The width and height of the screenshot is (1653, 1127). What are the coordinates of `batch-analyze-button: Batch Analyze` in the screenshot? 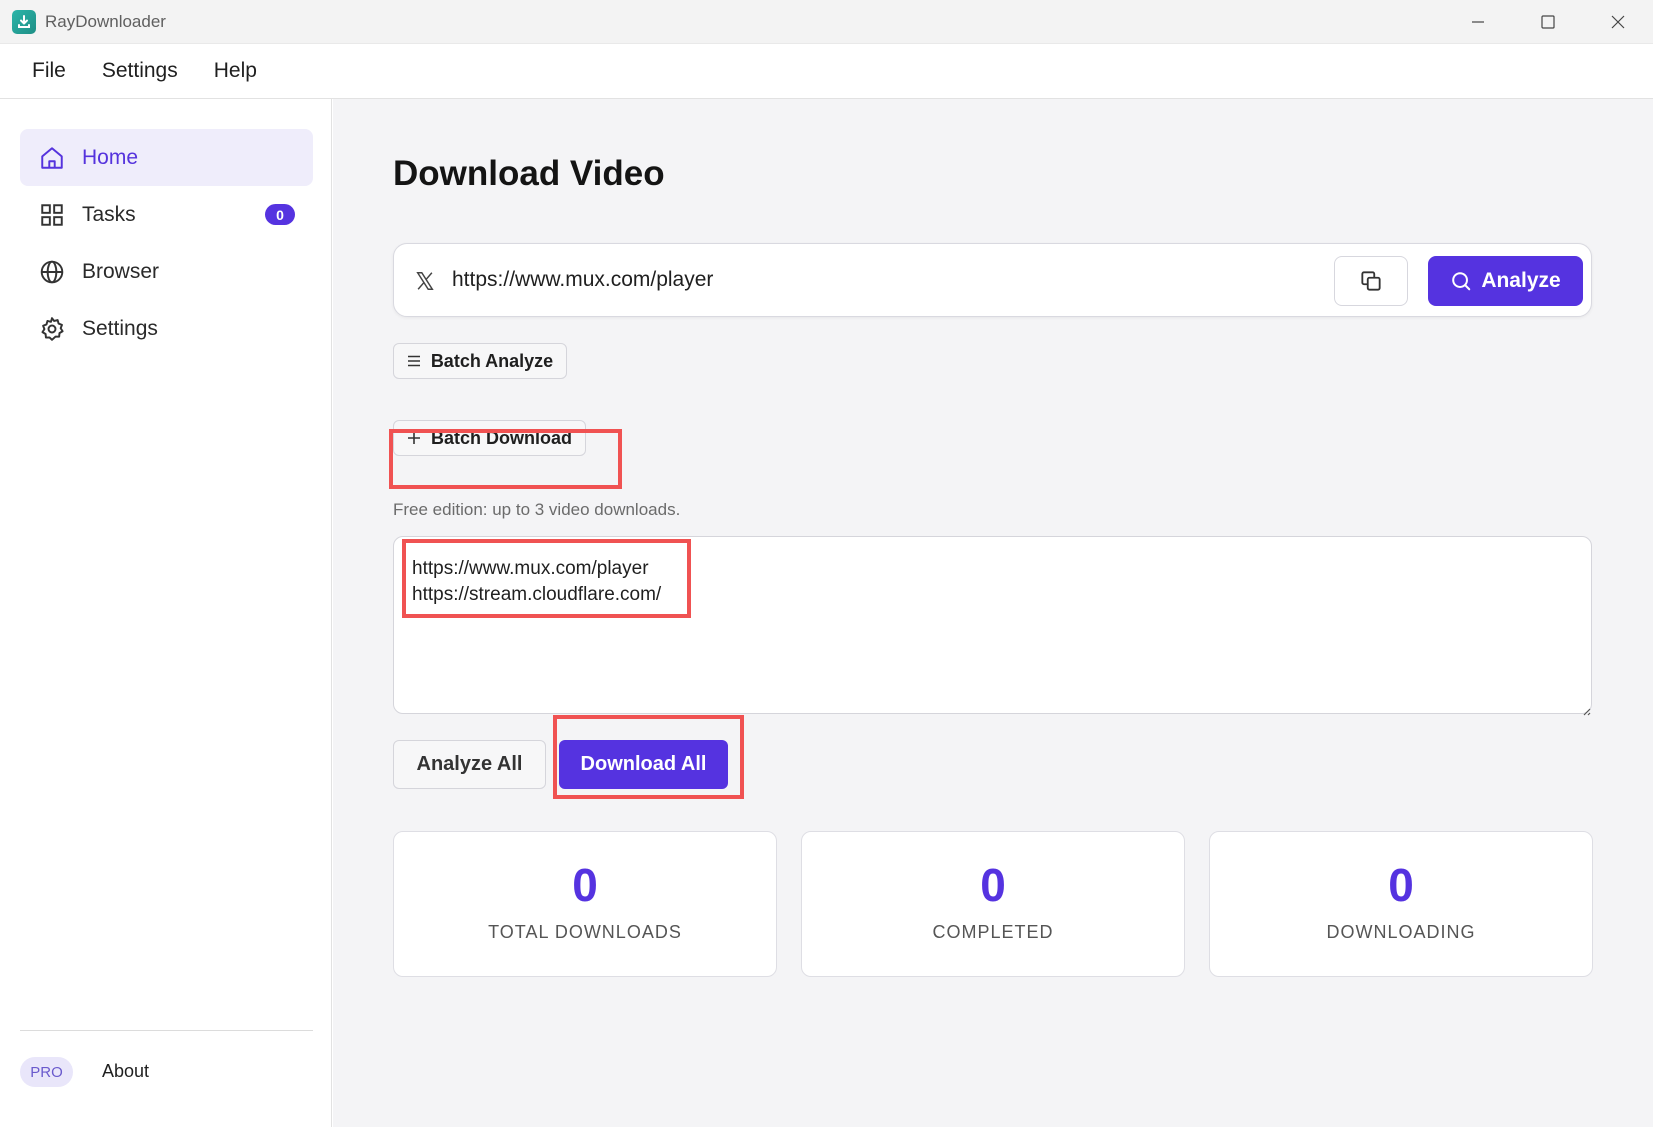 It's located at (480, 361).